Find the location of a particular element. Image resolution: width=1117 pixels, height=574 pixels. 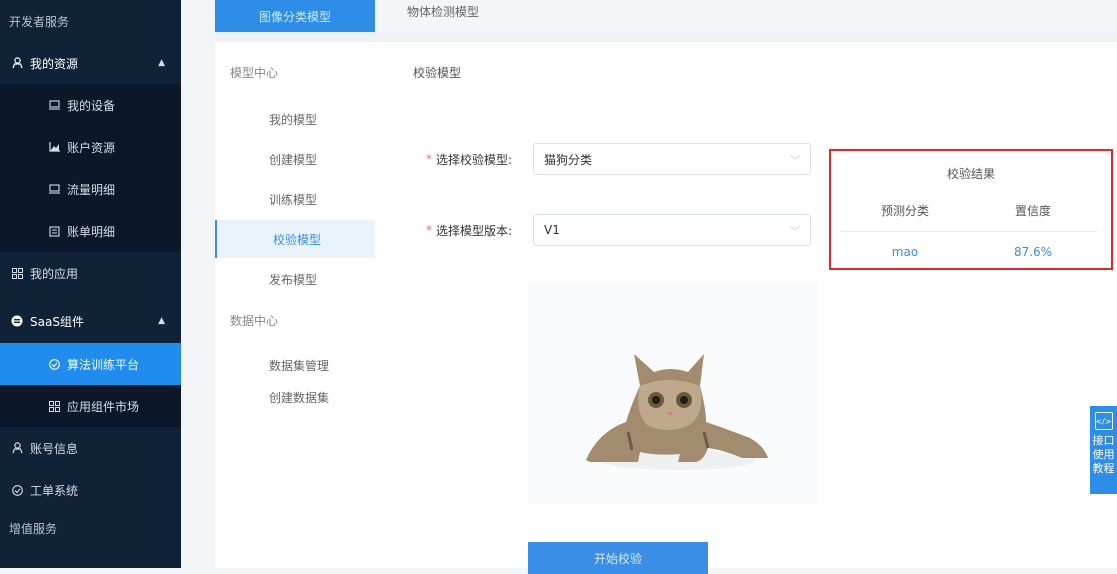

menu-item-my-models: 我的模型 is located at coordinates (295, 119).